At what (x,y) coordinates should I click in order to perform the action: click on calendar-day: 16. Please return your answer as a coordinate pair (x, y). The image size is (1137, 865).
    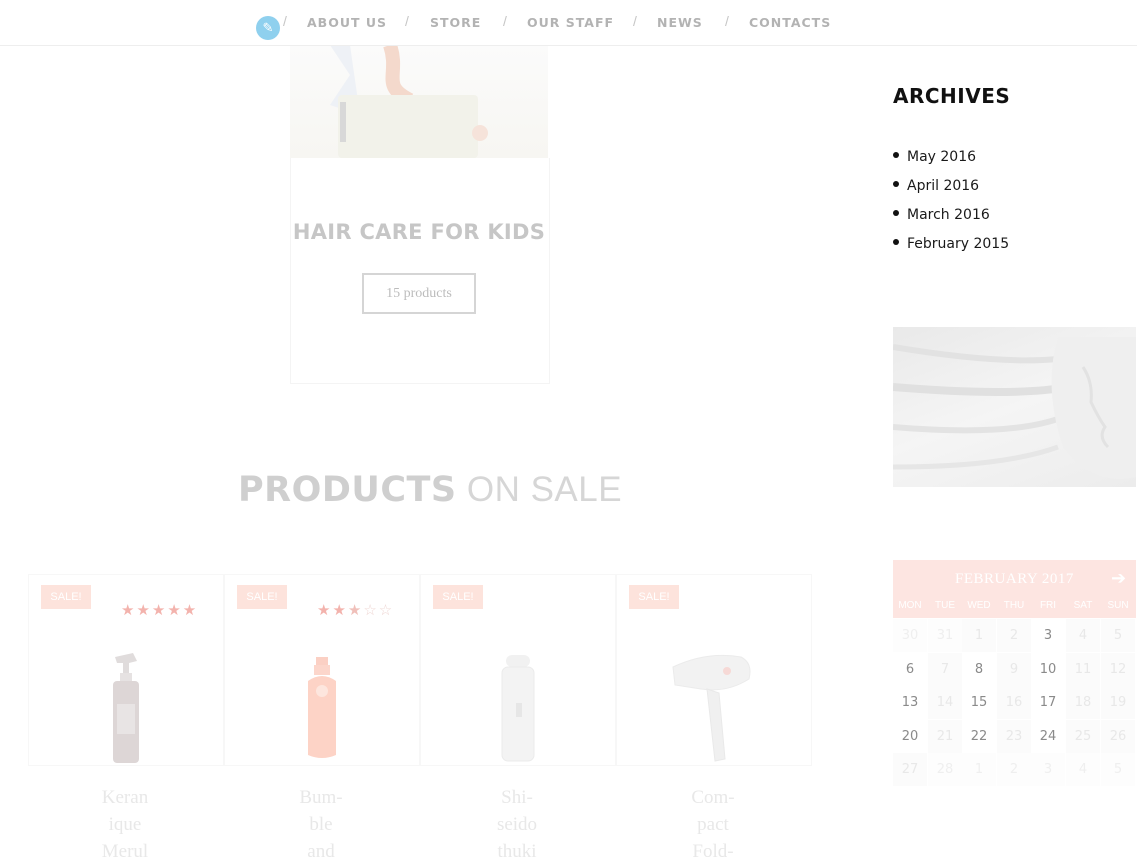
    Looking at the image, I should click on (1014, 702).